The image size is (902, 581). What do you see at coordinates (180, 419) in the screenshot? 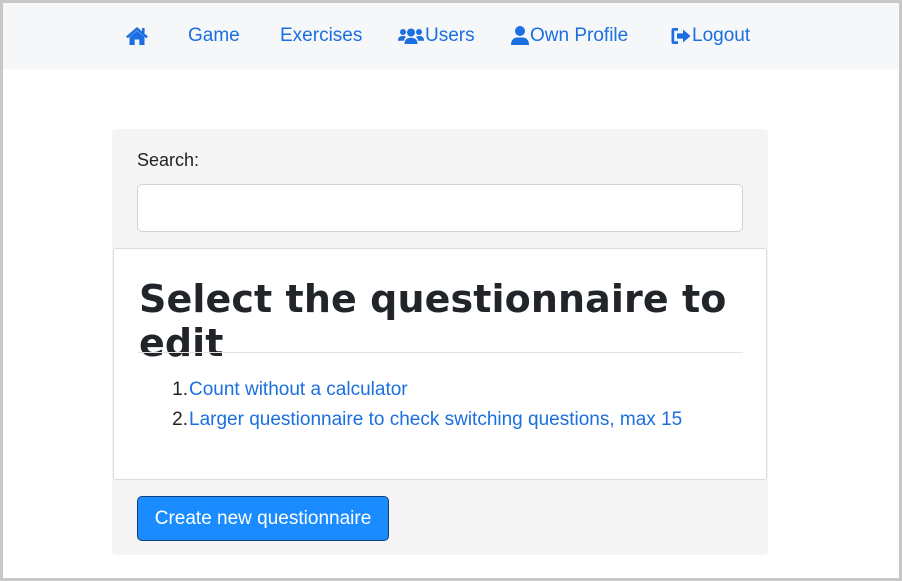
I see `list-item-number: 2.` at bounding box center [180, 419].